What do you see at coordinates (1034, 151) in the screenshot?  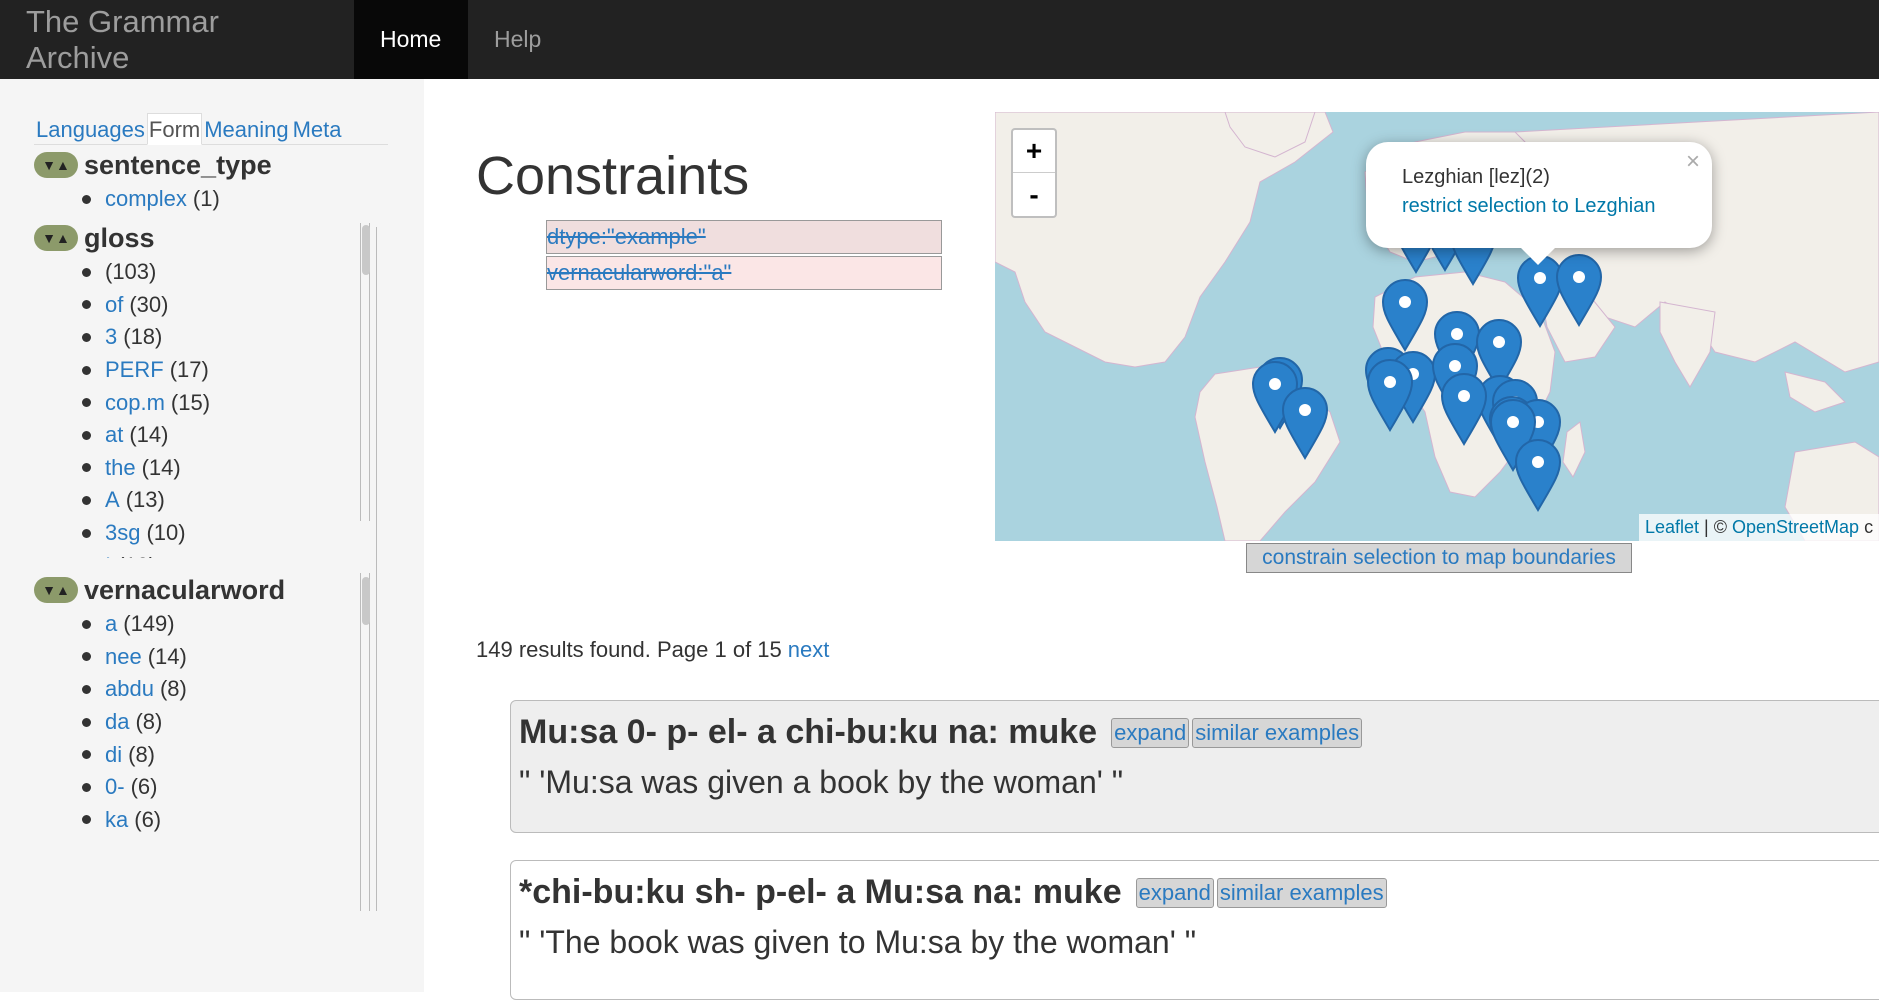 I see `zoom-in-button: +` at bounding box center [1034, 151].